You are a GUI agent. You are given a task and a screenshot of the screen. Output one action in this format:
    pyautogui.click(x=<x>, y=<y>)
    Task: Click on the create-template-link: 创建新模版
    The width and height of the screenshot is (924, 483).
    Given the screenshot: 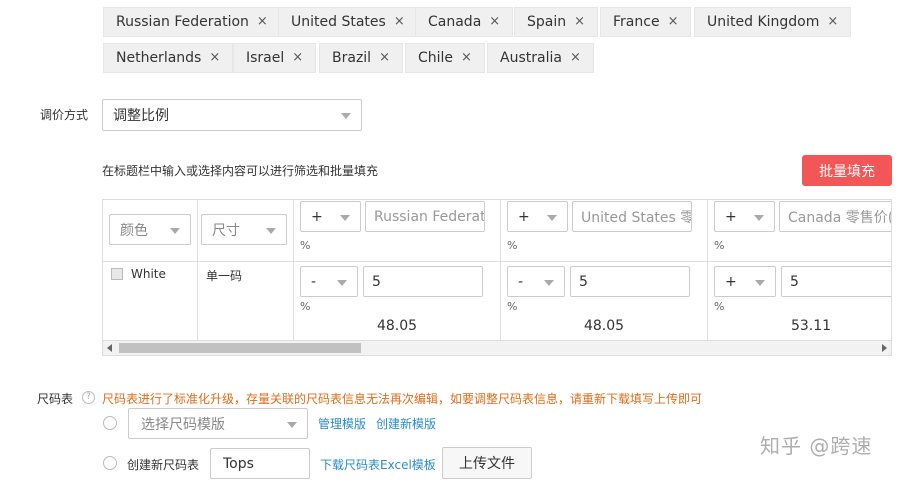 What is the action you would take?
    pyautogui.click(x=406, y=423)
    